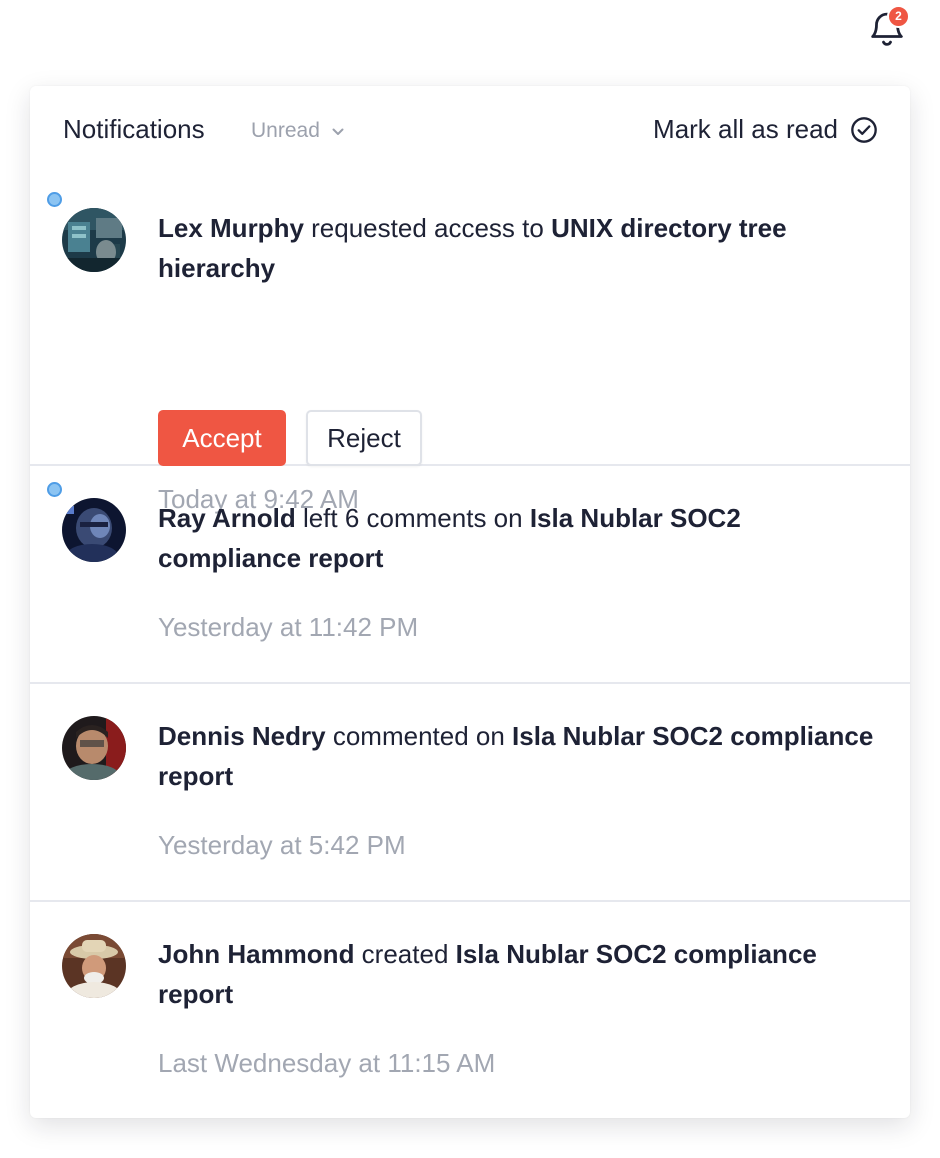  What do you see at coordinates (427, 228) in the screenshot?
I see `action-text: requested access to` at bounding box center [427, 228].